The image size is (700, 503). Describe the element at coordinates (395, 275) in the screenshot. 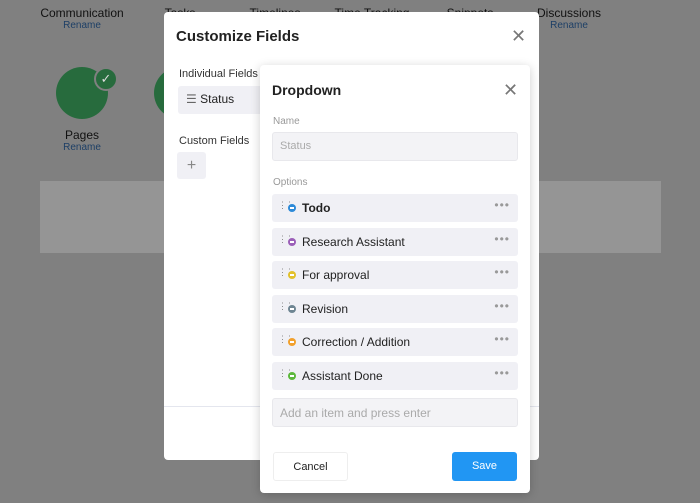

I see `option-item: ⋮⋮ For approval •••` at that location.